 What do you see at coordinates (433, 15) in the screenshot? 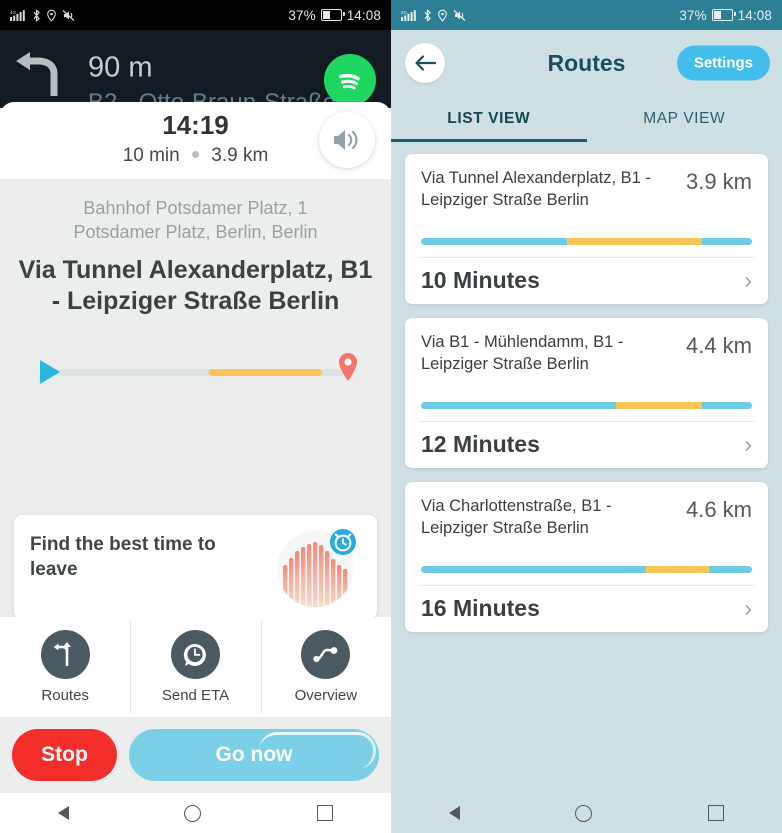
I see `status-bar-icons-right: 4G` at bounding box center [433, 15].